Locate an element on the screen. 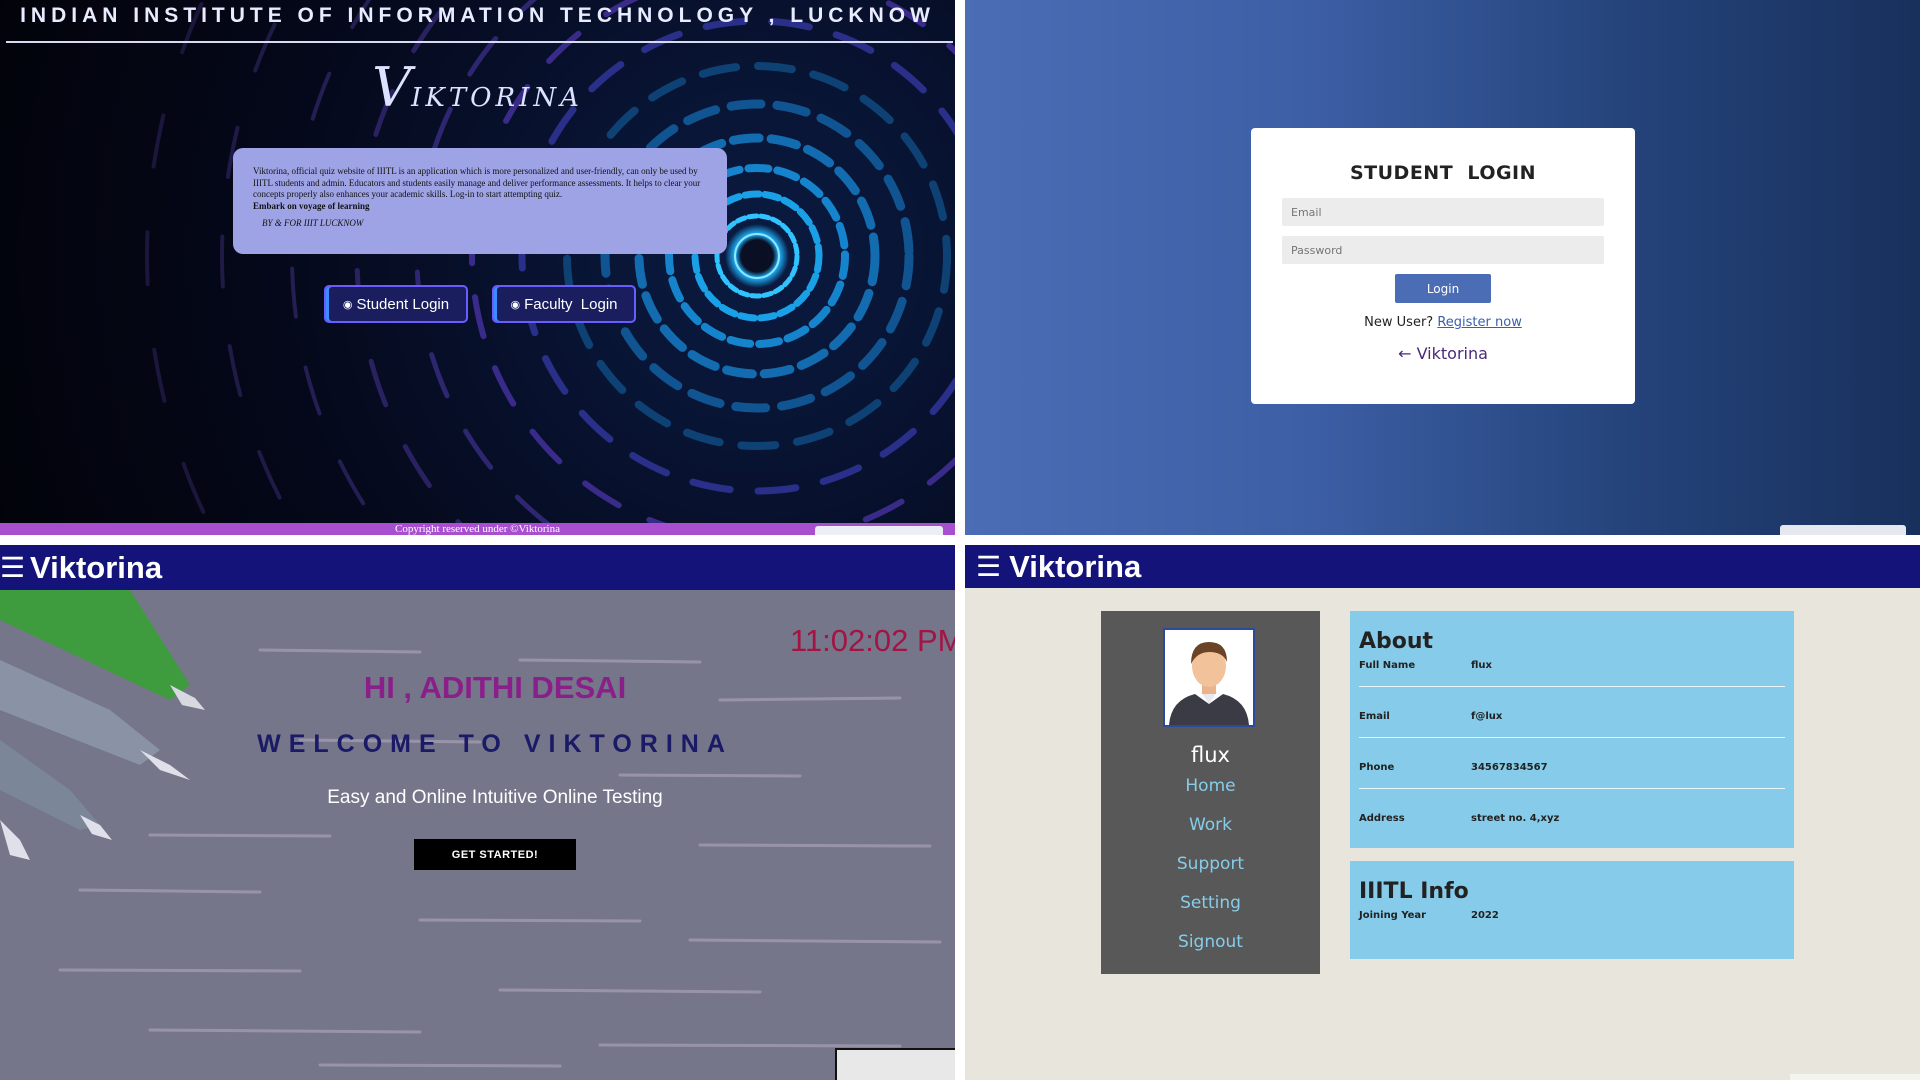  gutter-horizontal is located at coordinates (960, 540).